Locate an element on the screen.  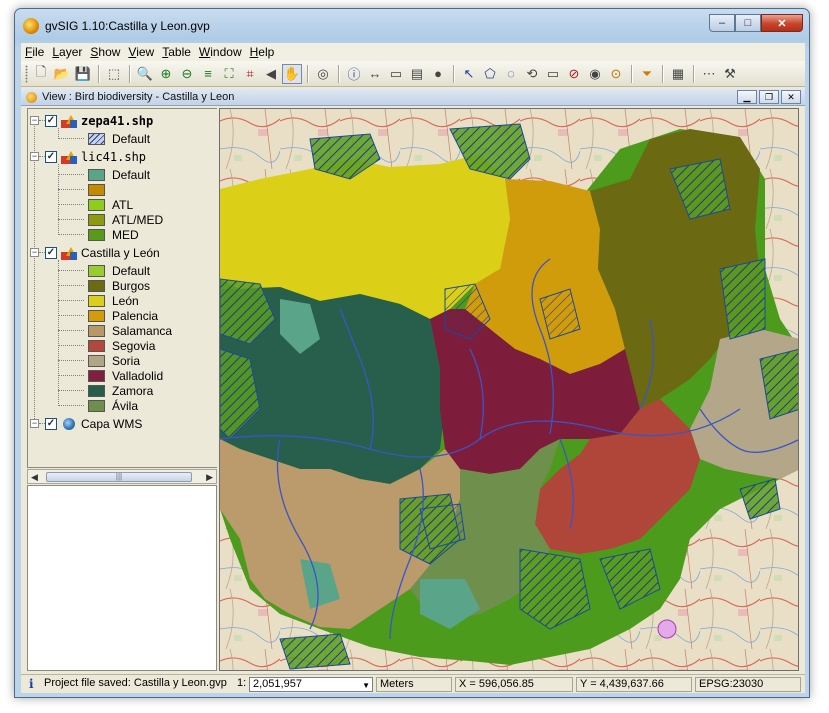
info-icon: ⓘ is located at coordinates (354, 74).